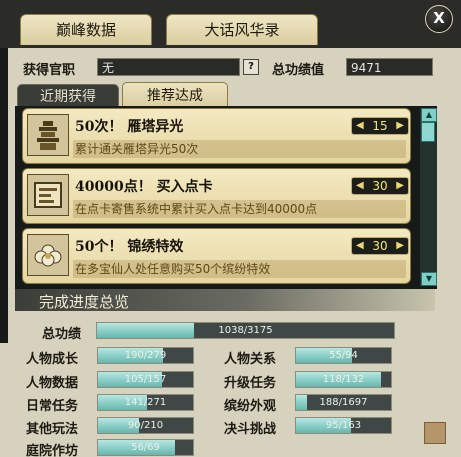 This screenshot has height=457, width=461. I want to click on total-merit-label: 总功绩, so click(62, 334).